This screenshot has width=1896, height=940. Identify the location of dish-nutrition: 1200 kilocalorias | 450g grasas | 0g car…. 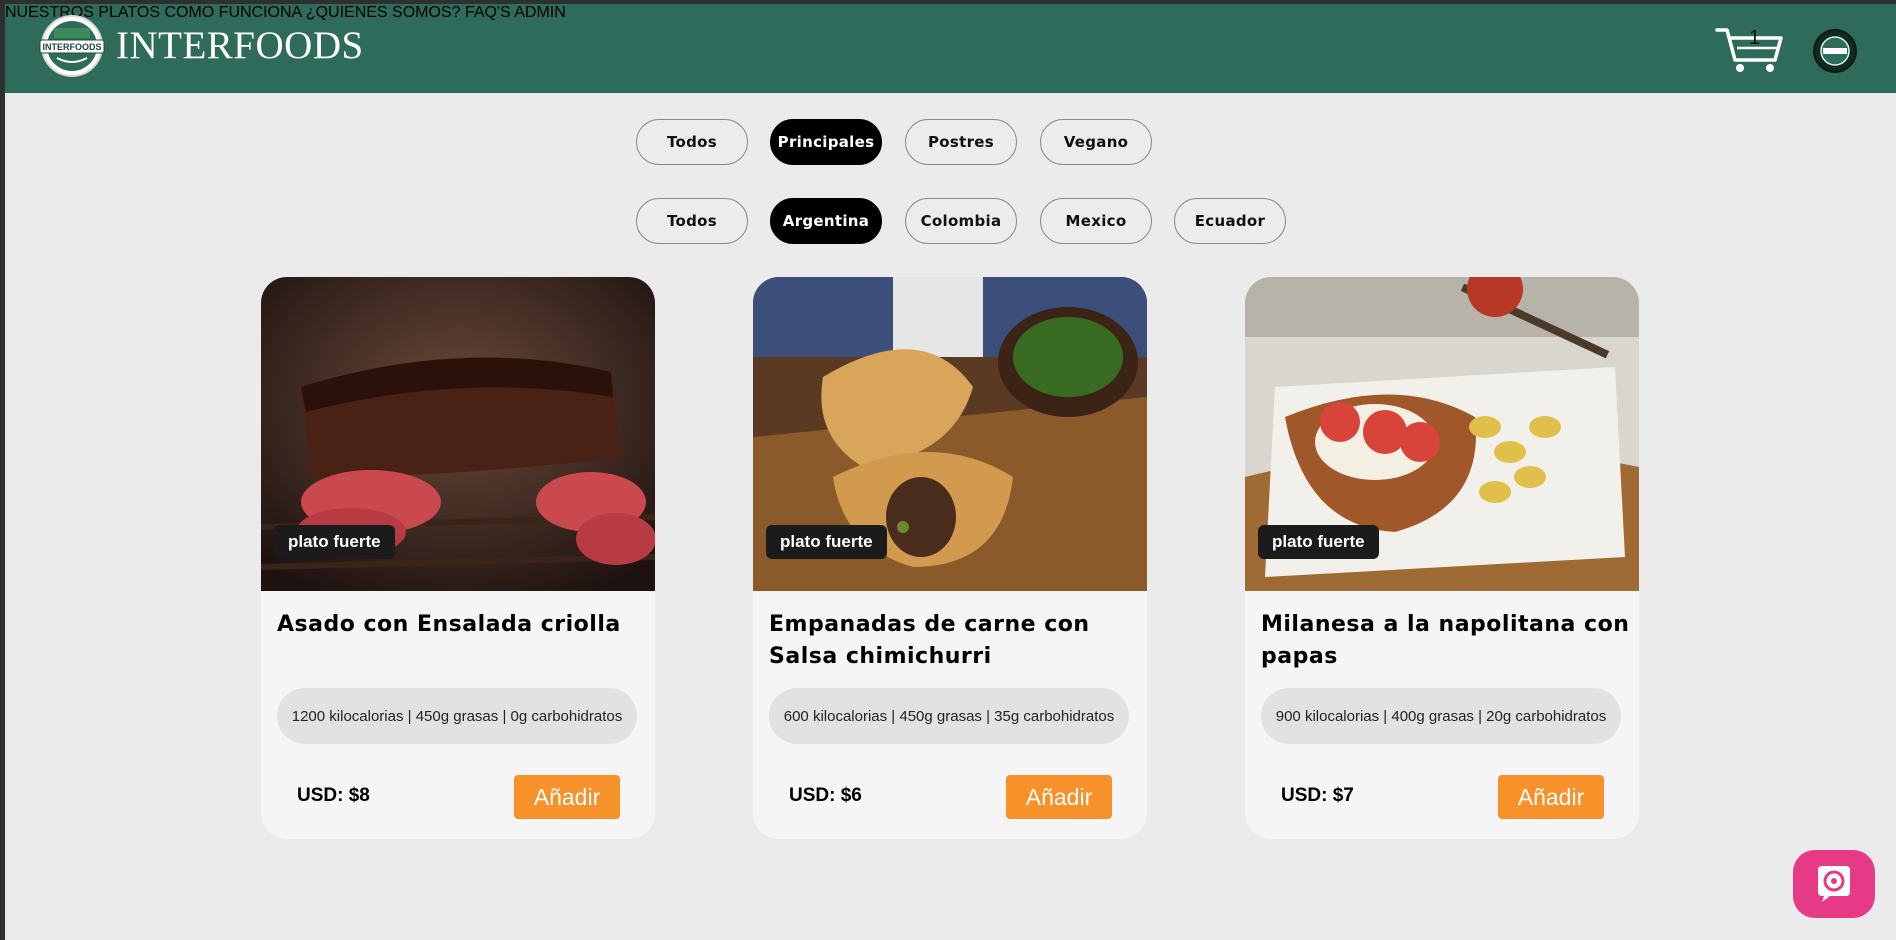
(457, 716).